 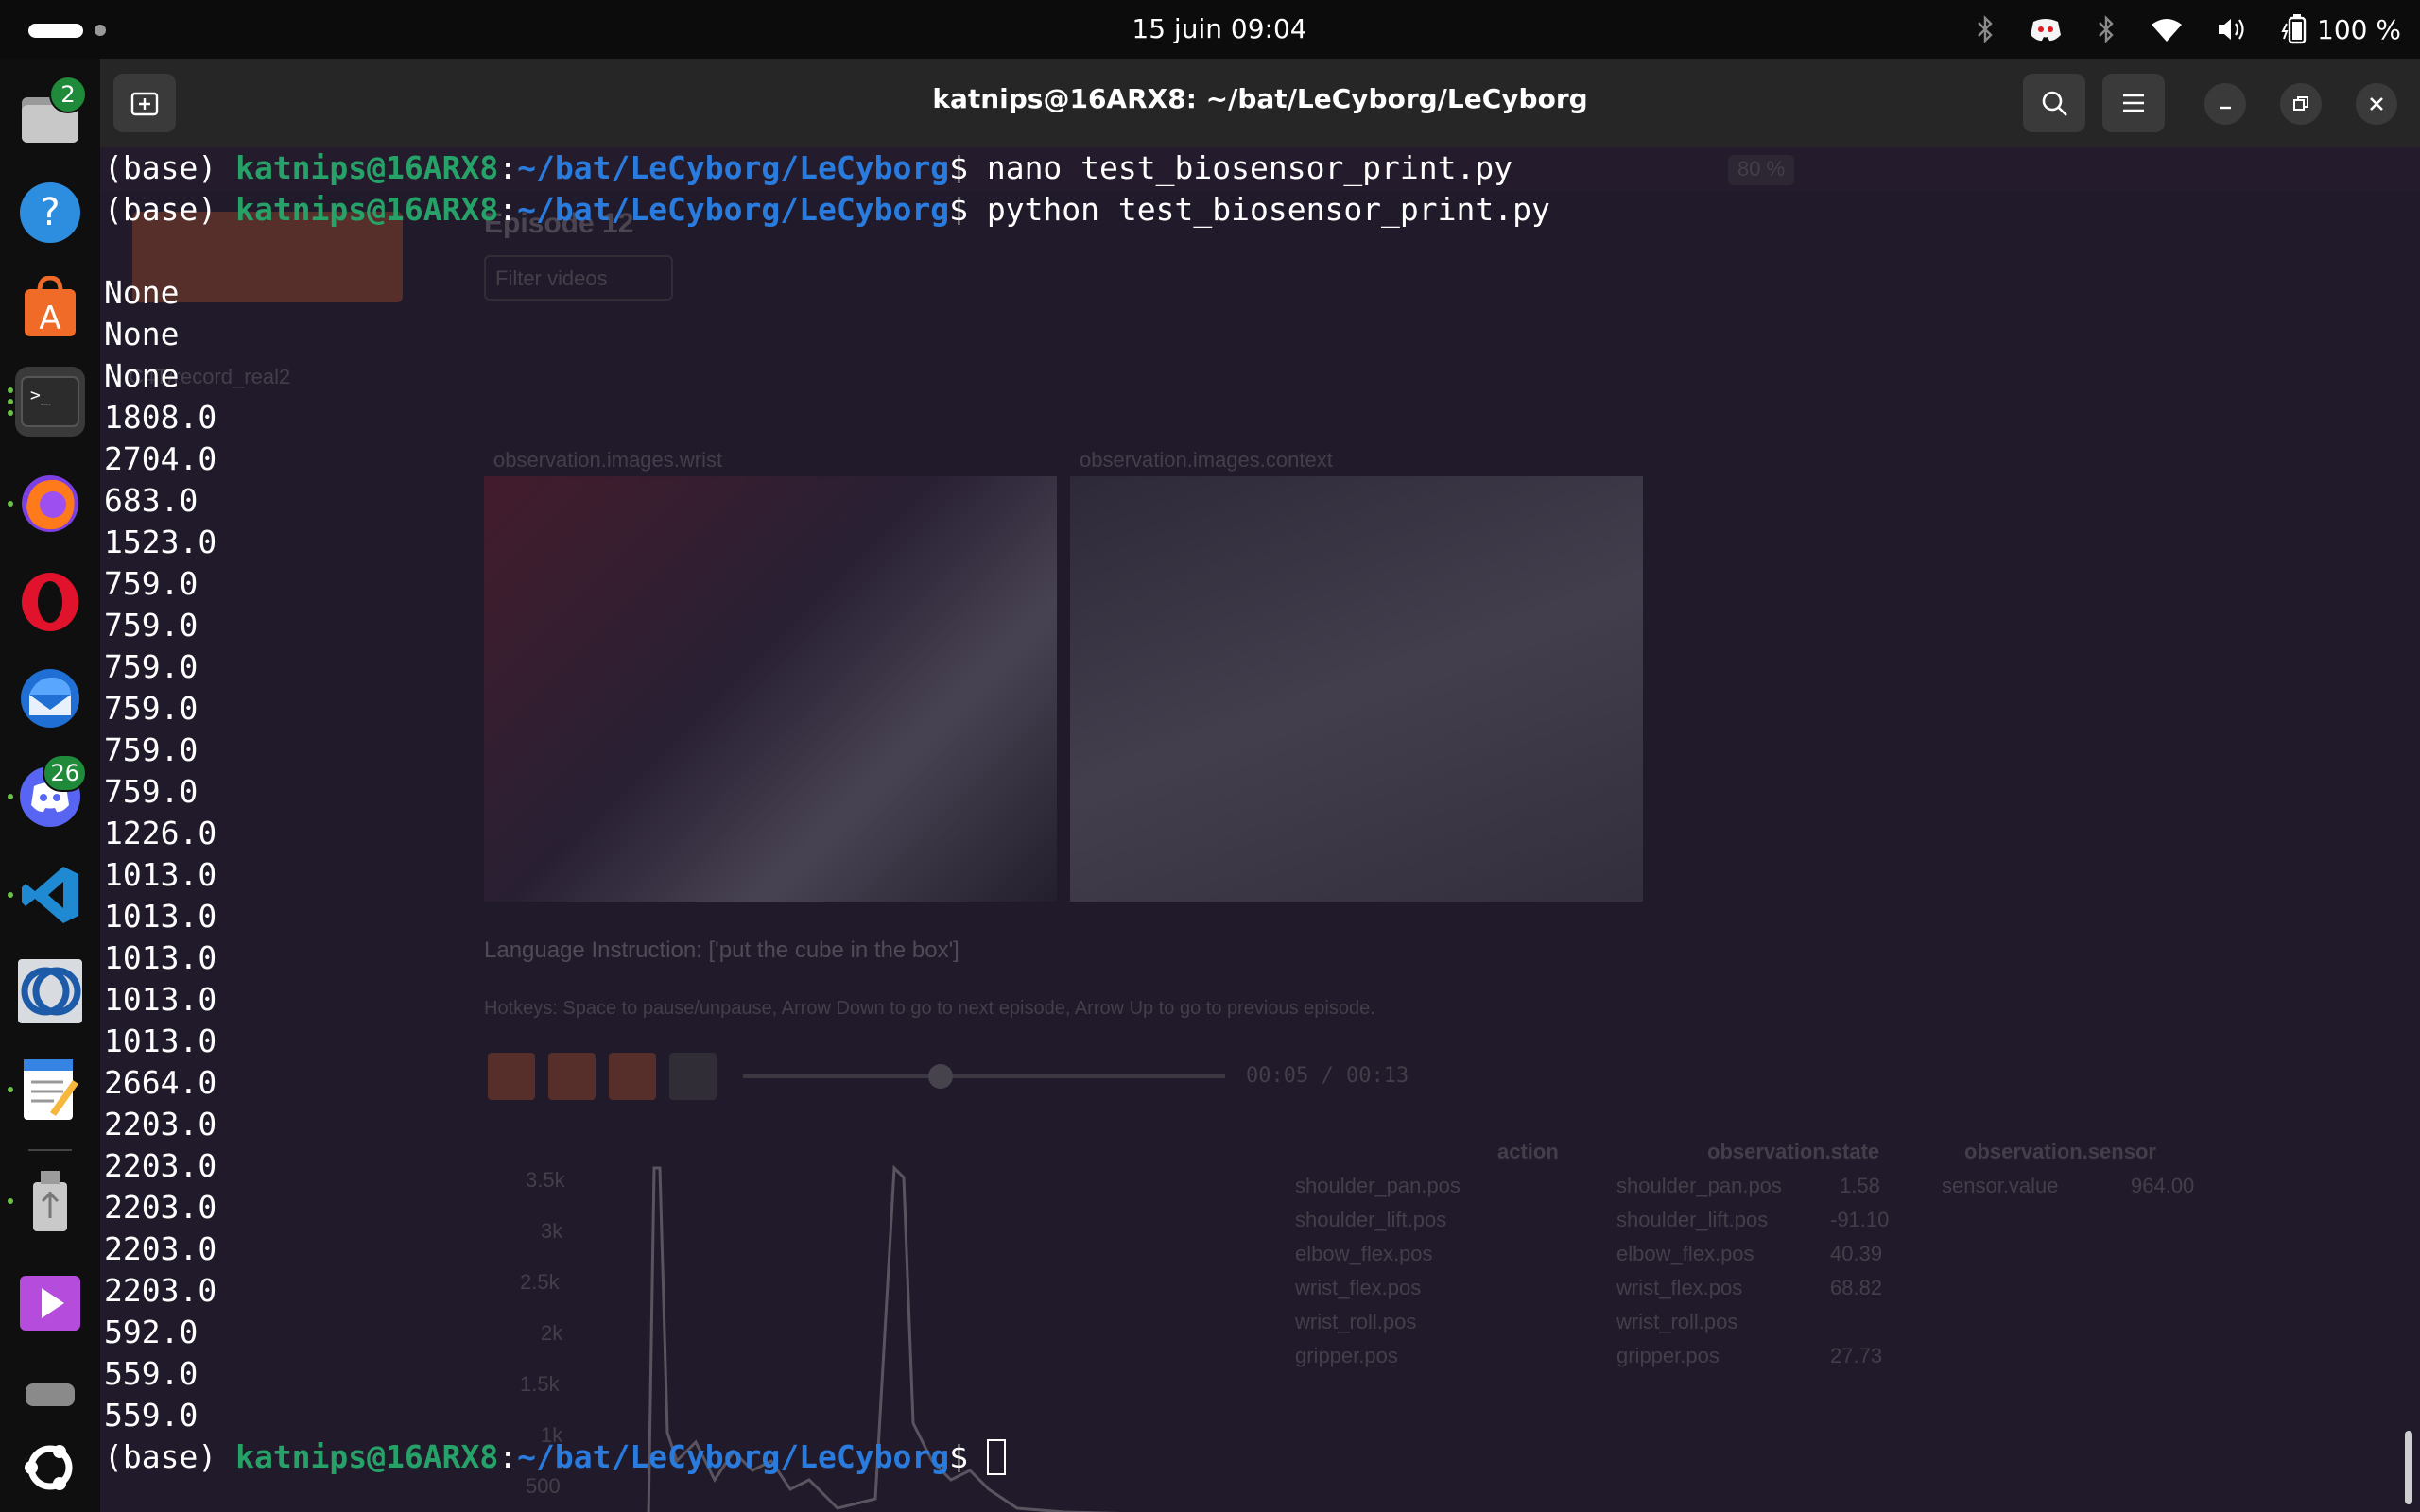 I want to click on trash-icon, so click(x=50, y=1394).